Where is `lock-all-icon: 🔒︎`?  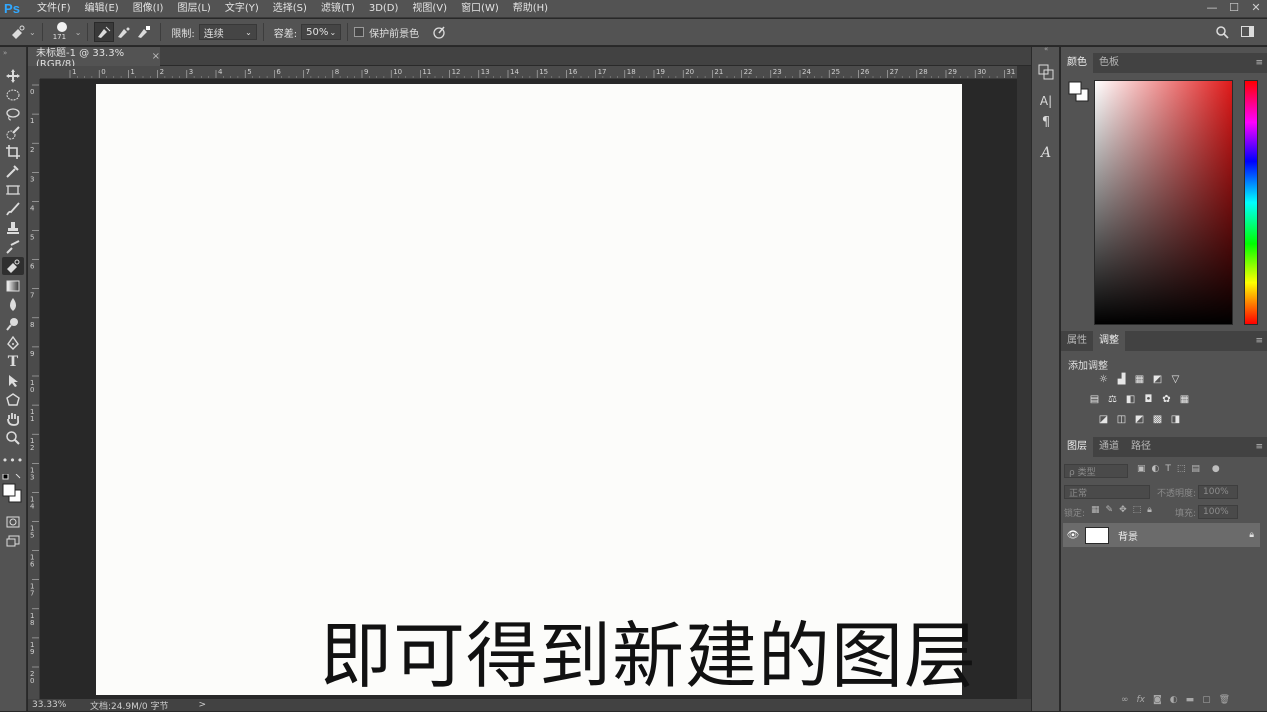 lock-all-icon: 🔒︎ is located at coordinates (1149, 510).